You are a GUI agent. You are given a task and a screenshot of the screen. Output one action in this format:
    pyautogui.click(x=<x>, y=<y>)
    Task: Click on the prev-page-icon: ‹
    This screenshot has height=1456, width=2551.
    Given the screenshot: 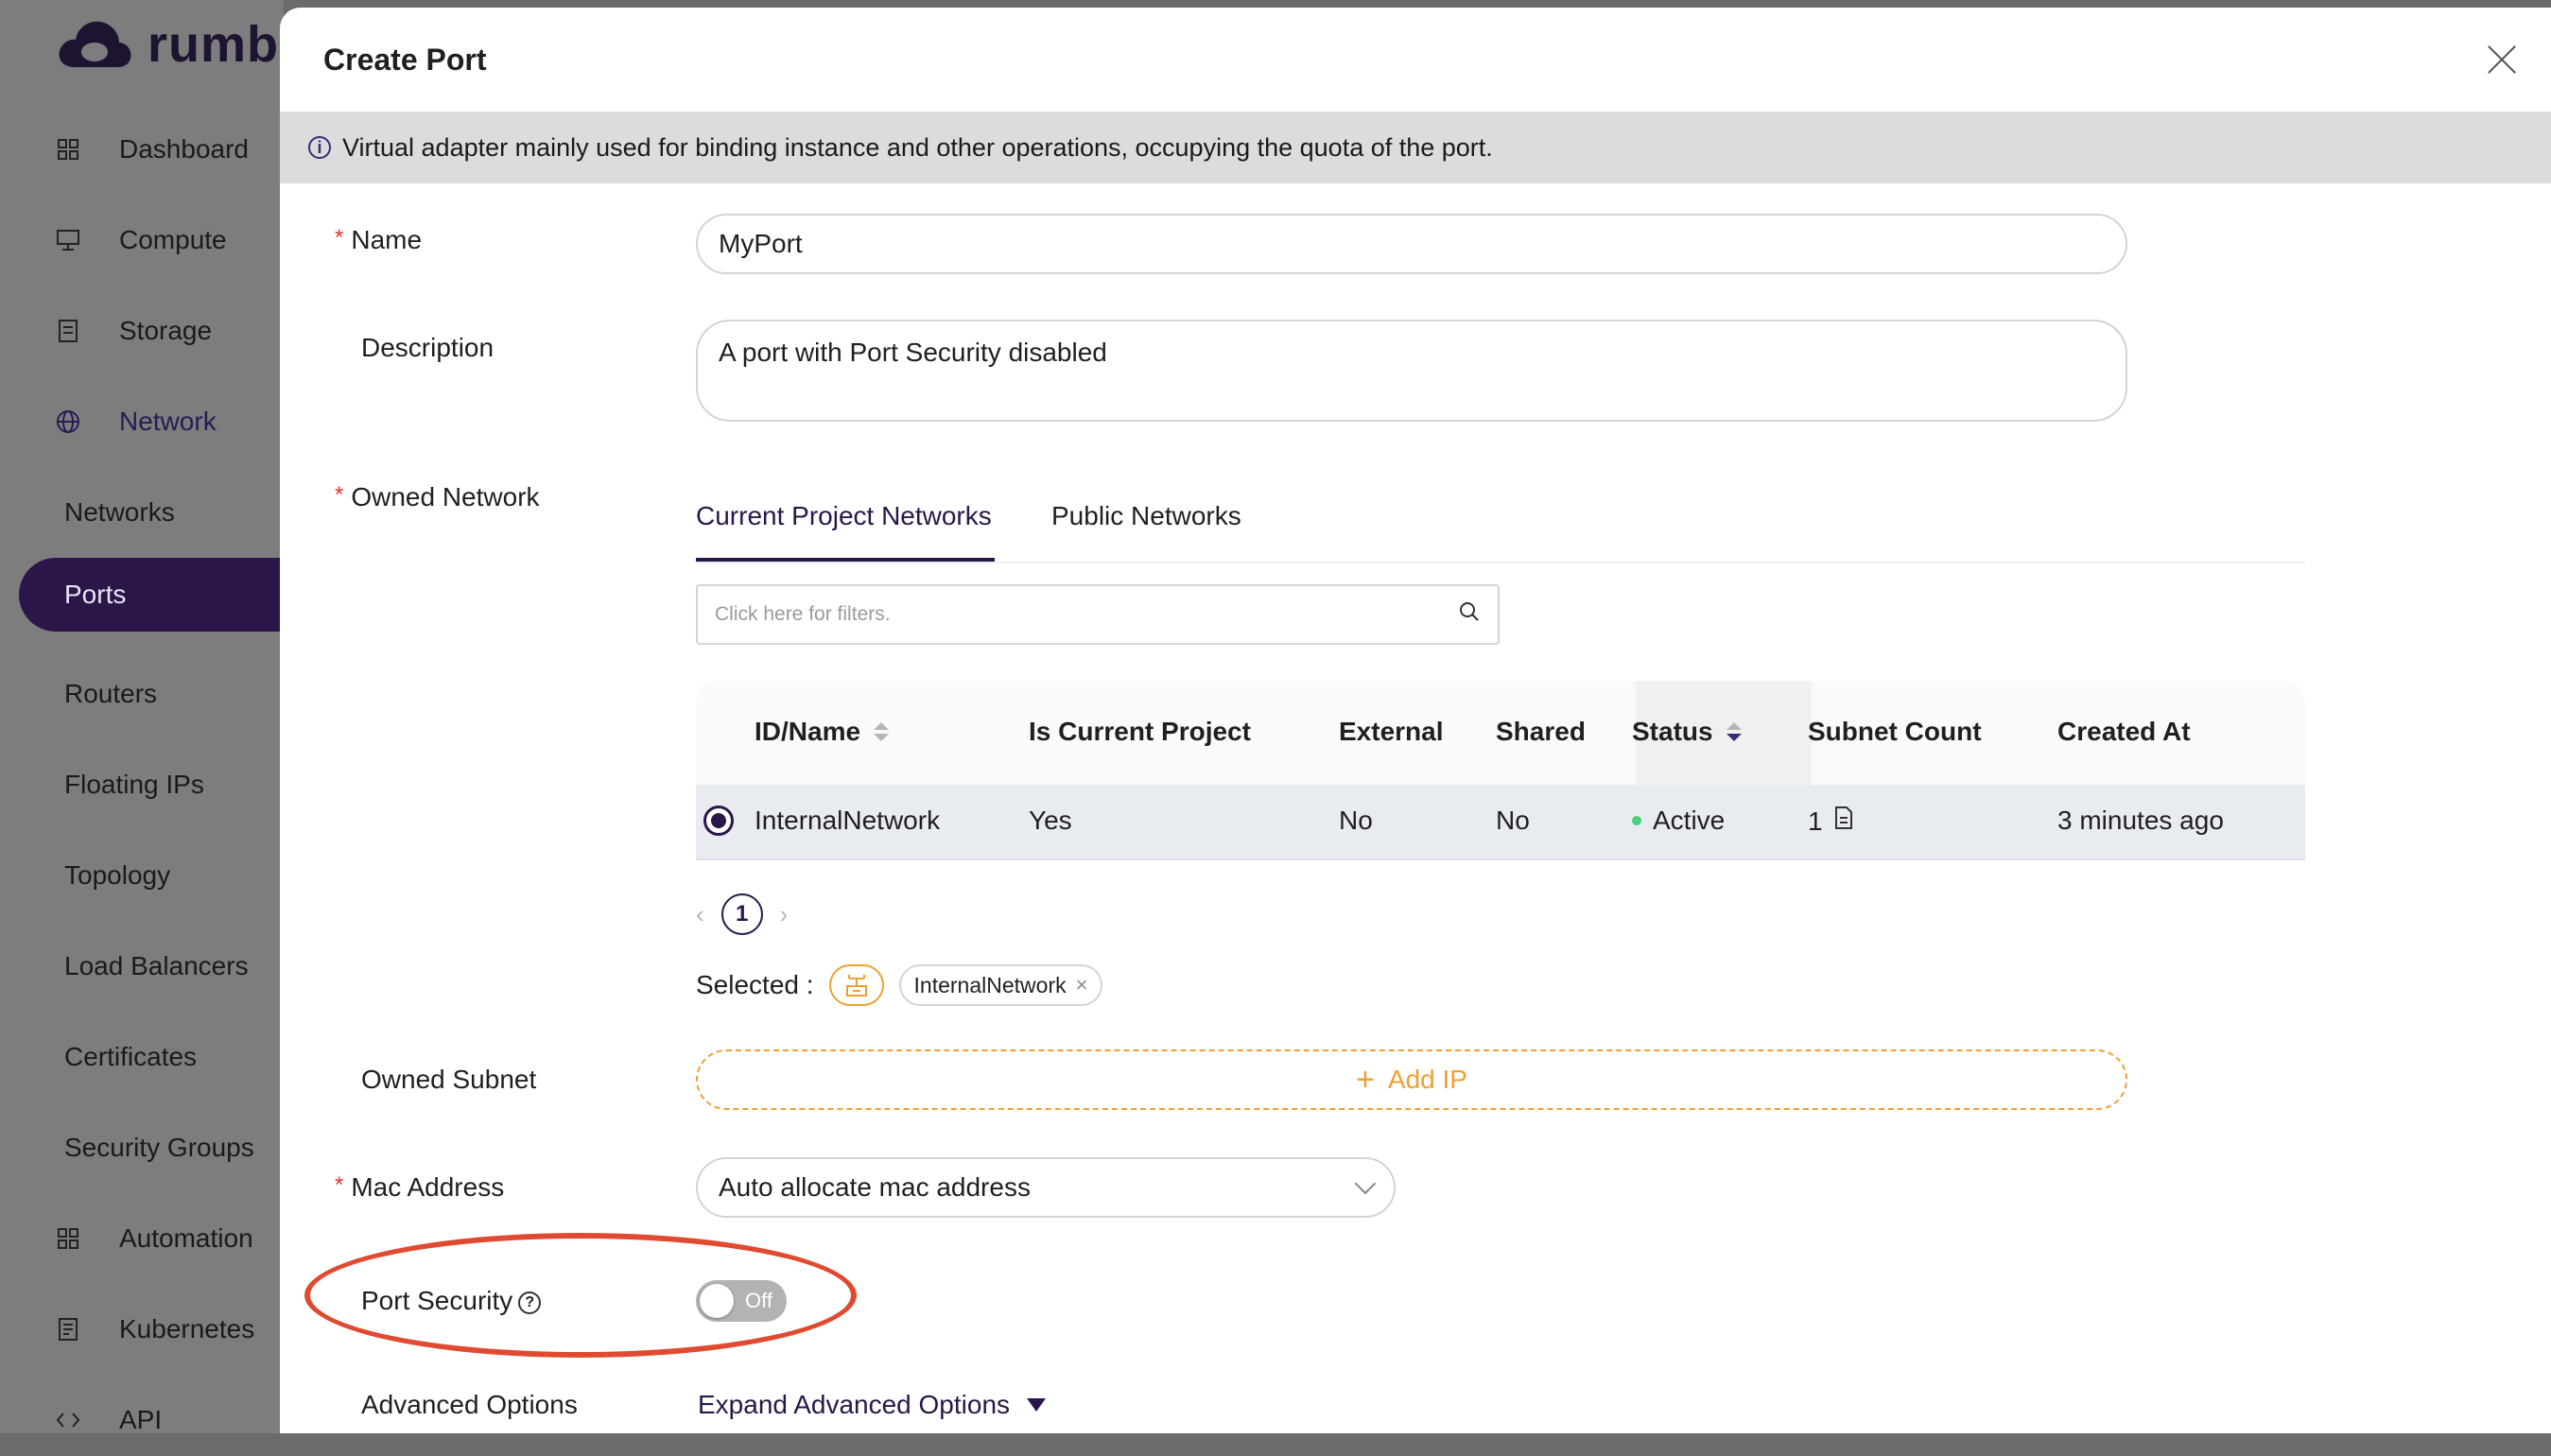 What is the action you would take?
    pyautogui.click(x=700, y=914)
    